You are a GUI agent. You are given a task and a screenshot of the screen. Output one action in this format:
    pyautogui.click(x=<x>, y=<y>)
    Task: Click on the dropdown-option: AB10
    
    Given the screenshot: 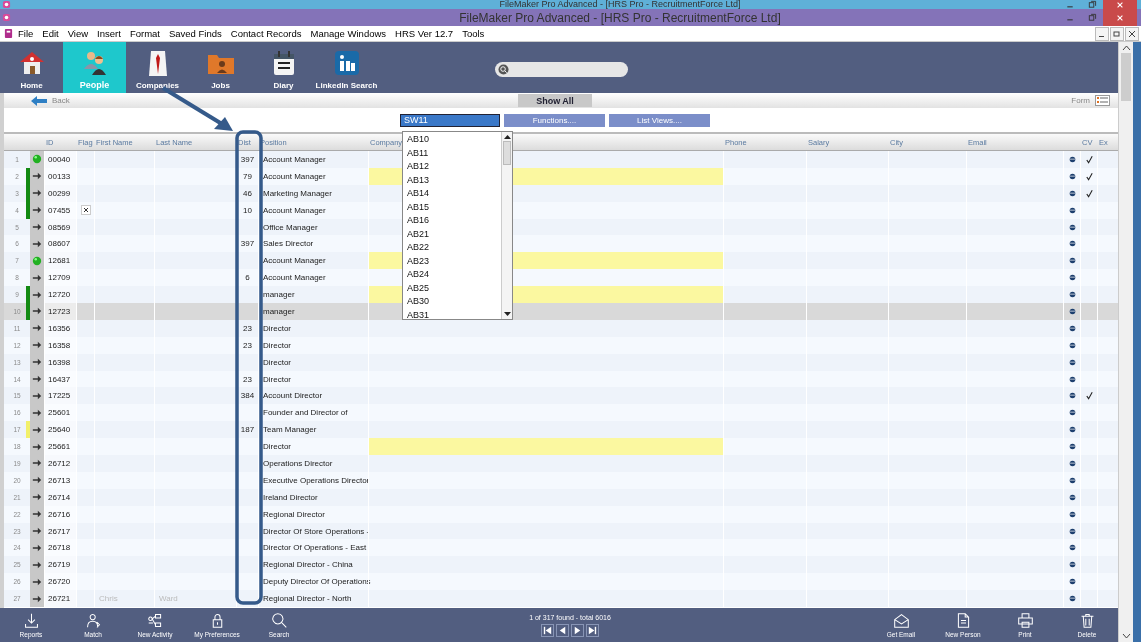 What is the action you would take?
    pyautogui.click(x=452, y=140)
    